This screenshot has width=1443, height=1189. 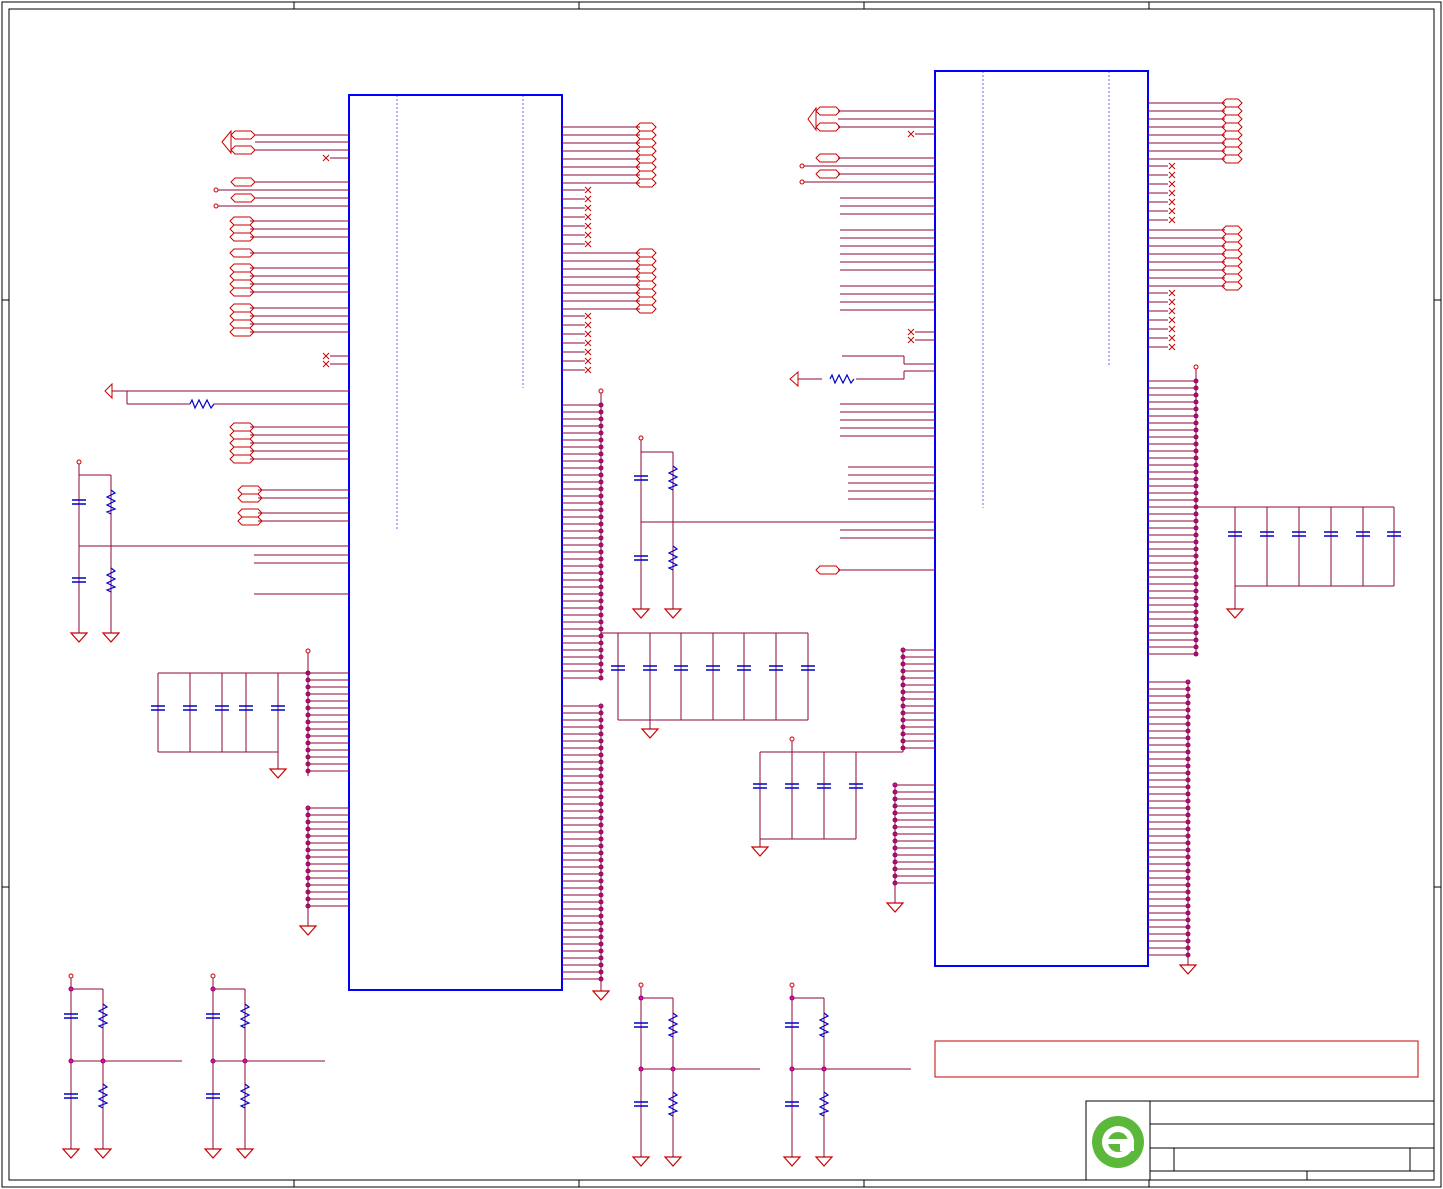 What do you see at coordinates (226, 395) in the screenshot?
I see `left-ref-net` at bounding box center [226, 395].